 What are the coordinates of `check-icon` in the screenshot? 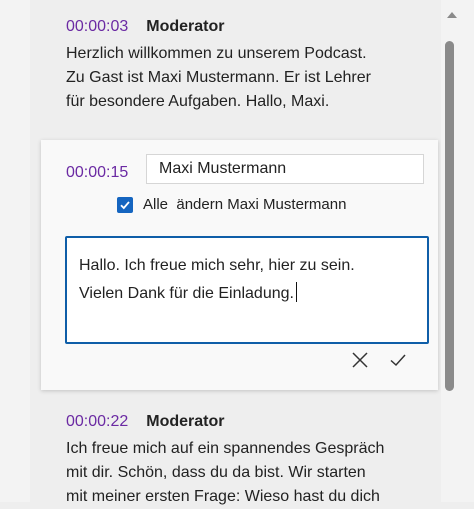 It's located at (398, 360).